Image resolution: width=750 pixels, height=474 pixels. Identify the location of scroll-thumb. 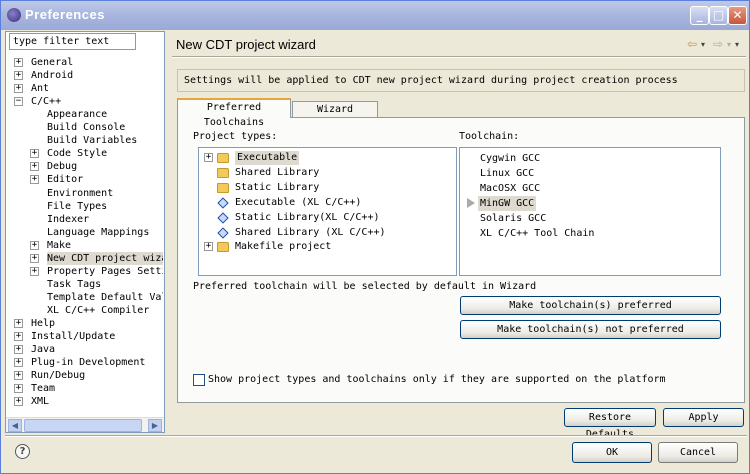
(83, 425).